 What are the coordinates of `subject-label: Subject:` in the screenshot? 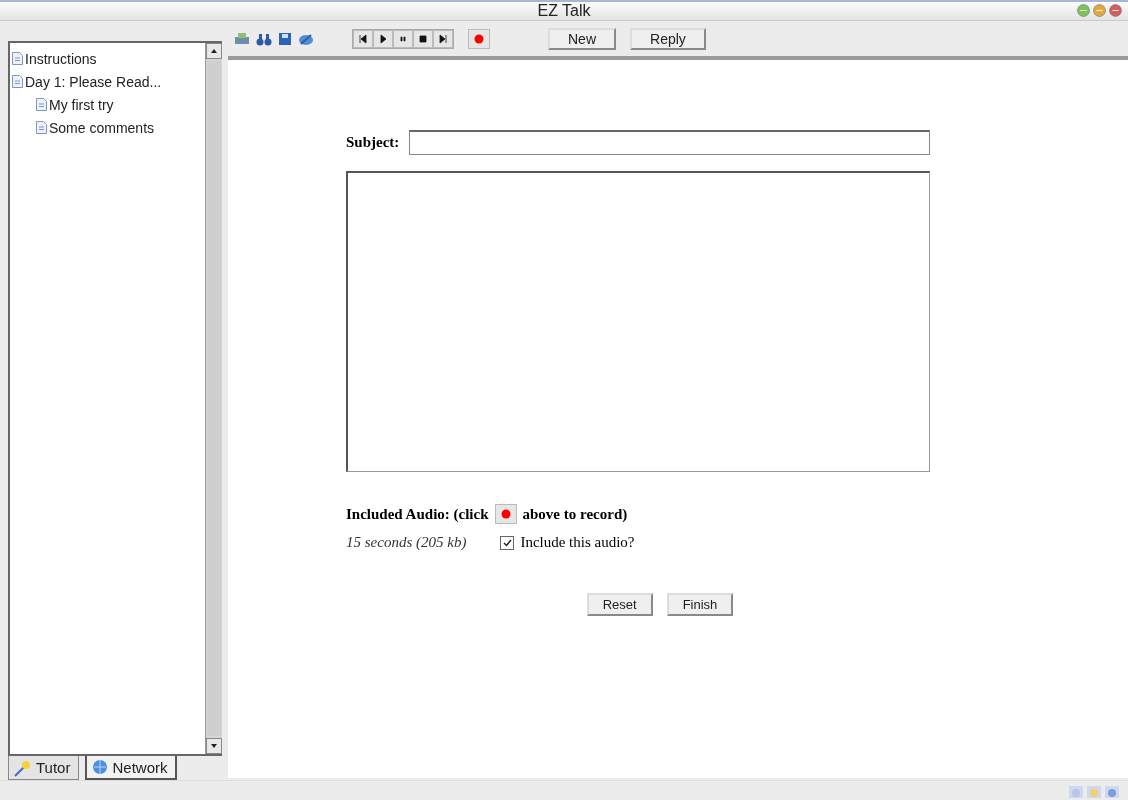 It's located at (373, 142).